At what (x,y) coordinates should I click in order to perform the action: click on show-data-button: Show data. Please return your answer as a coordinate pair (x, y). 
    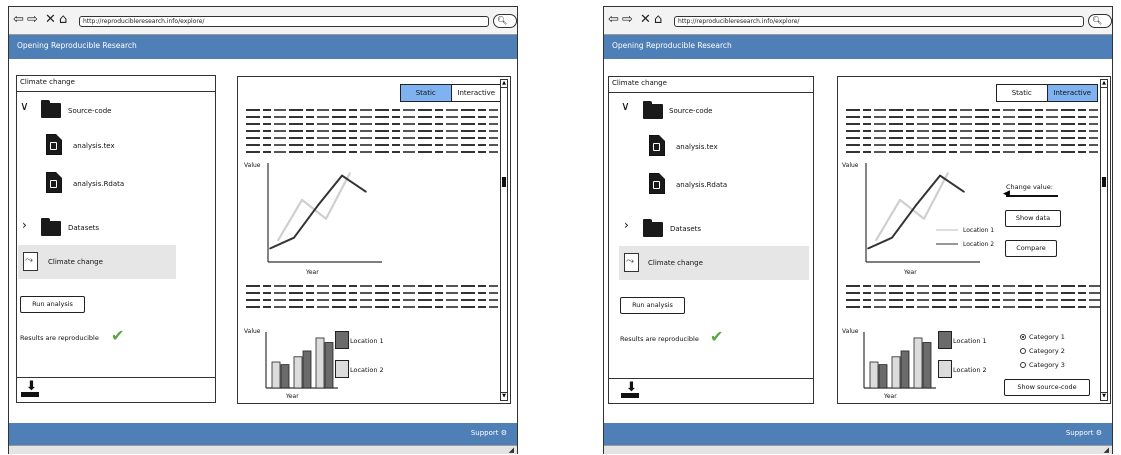
    Looking at the image, I should click on (1033, 218).